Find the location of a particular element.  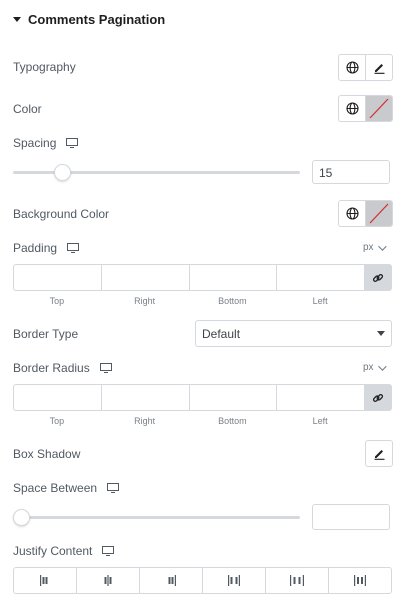

padding-label: Padding is located at coordinates (35, 248).